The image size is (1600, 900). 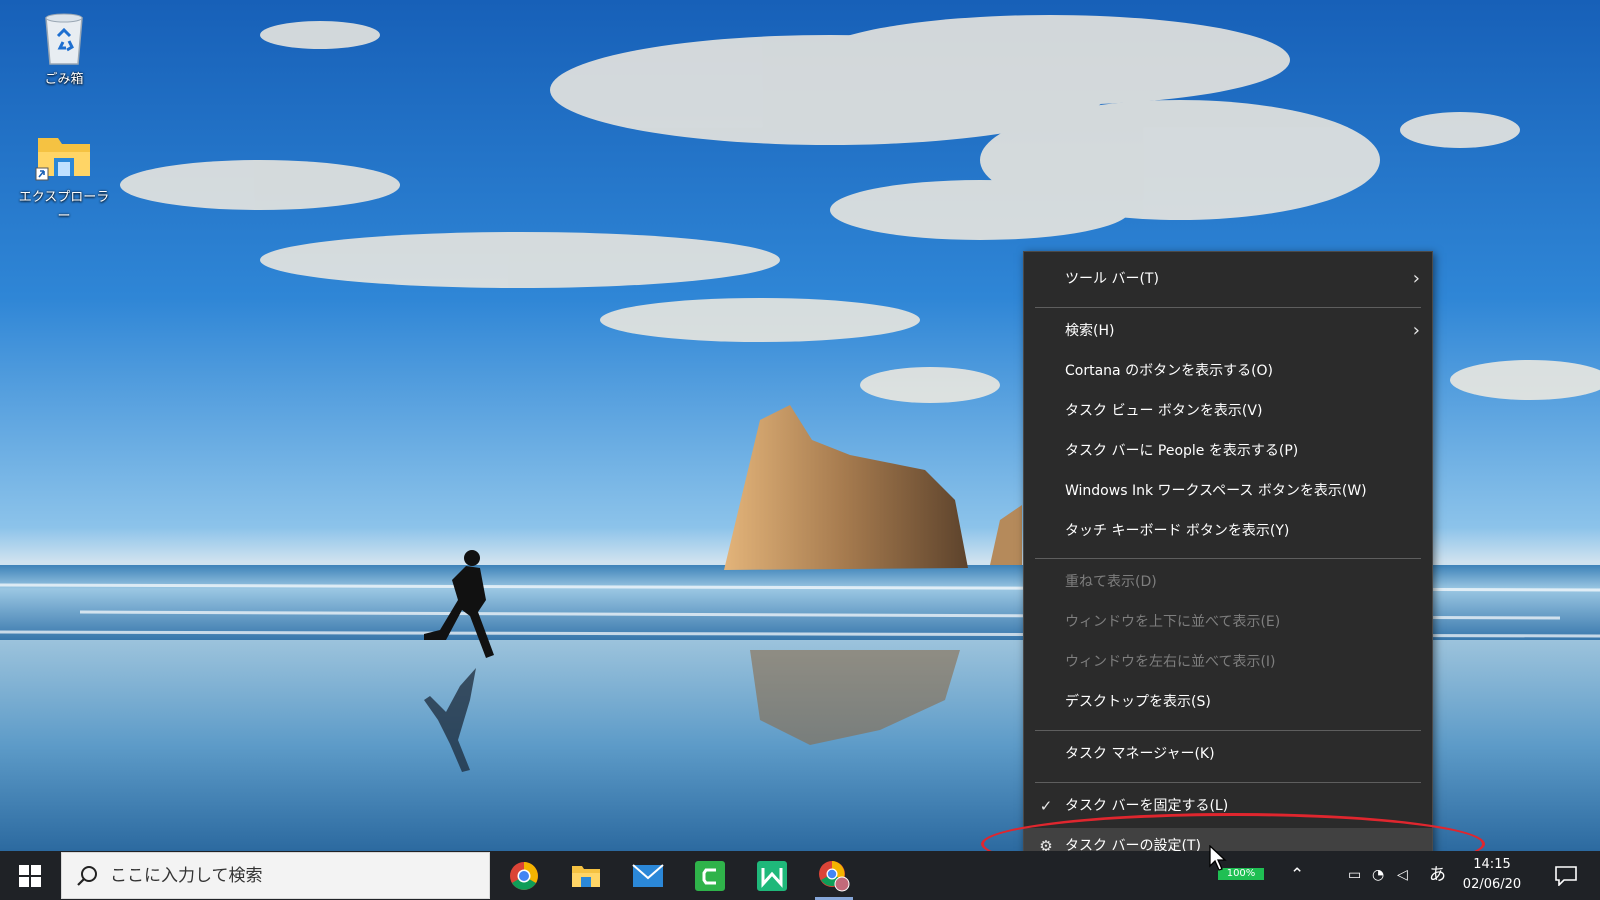 What do you see at coordinates (1138, 702) in the screenshot?
I see `menu-item-label: デスクトップを表示(S)` at bounding box center [1138, 702].